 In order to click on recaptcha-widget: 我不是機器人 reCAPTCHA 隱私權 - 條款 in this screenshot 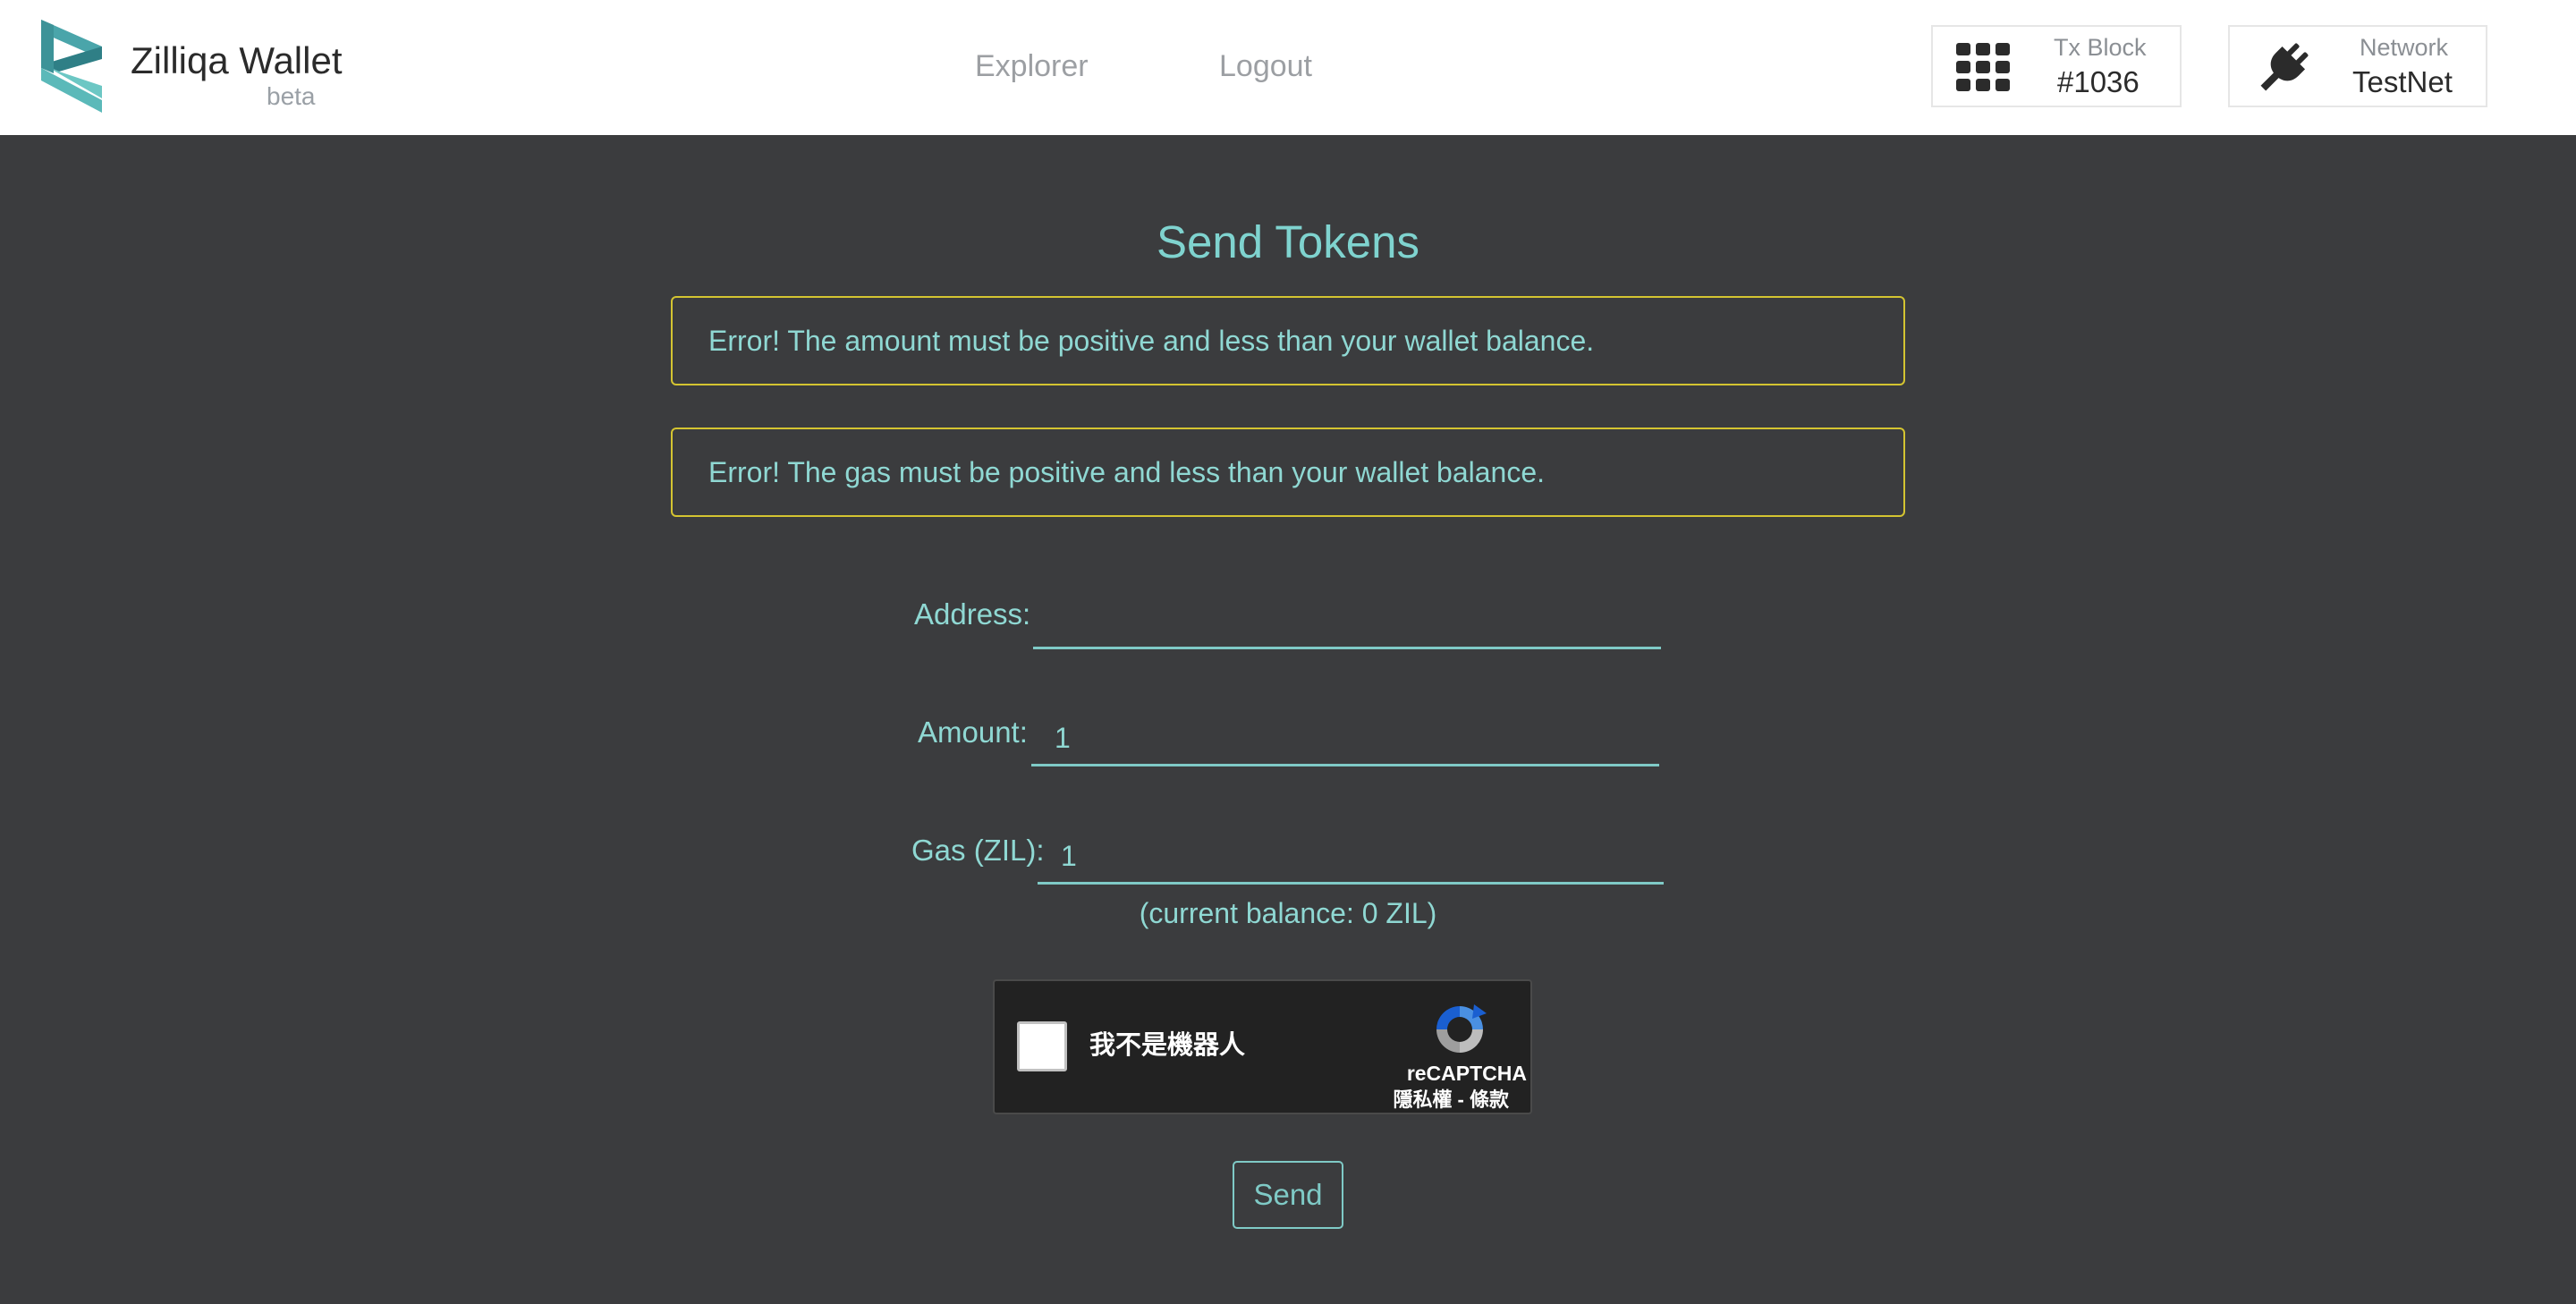, I will do `click(1262, 1046)`.